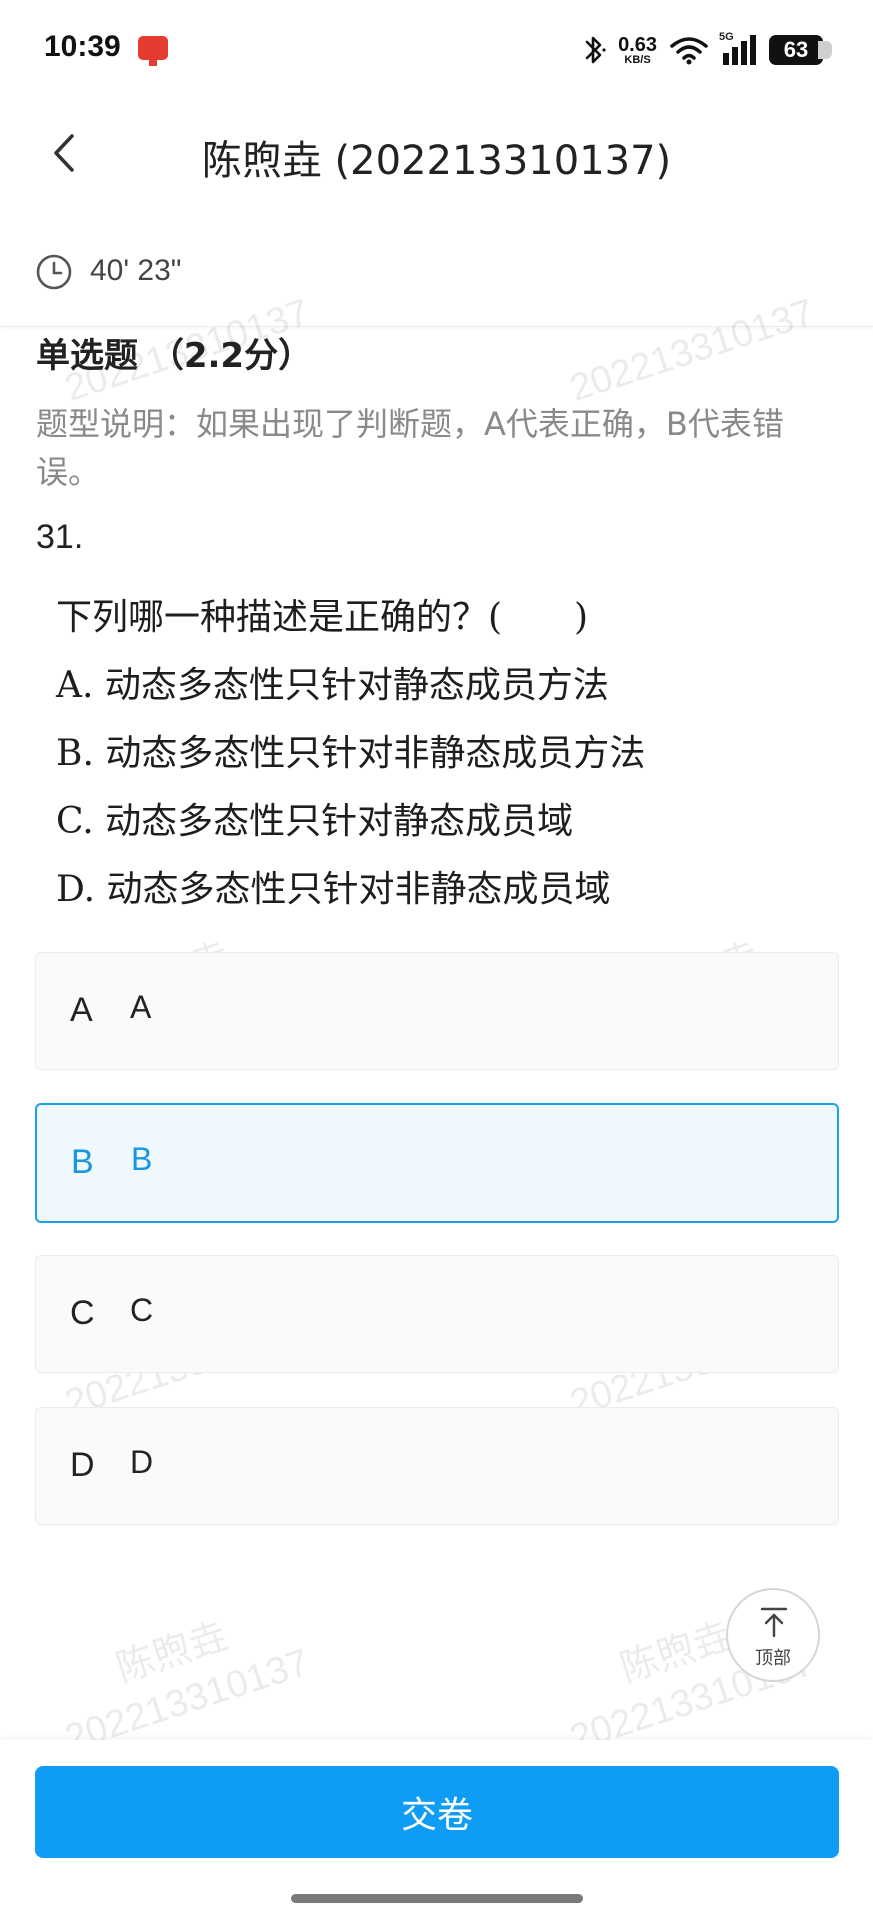 This screenshot has height=1920, width=873. I want to click on option-c: C C, so click(437, 1314).